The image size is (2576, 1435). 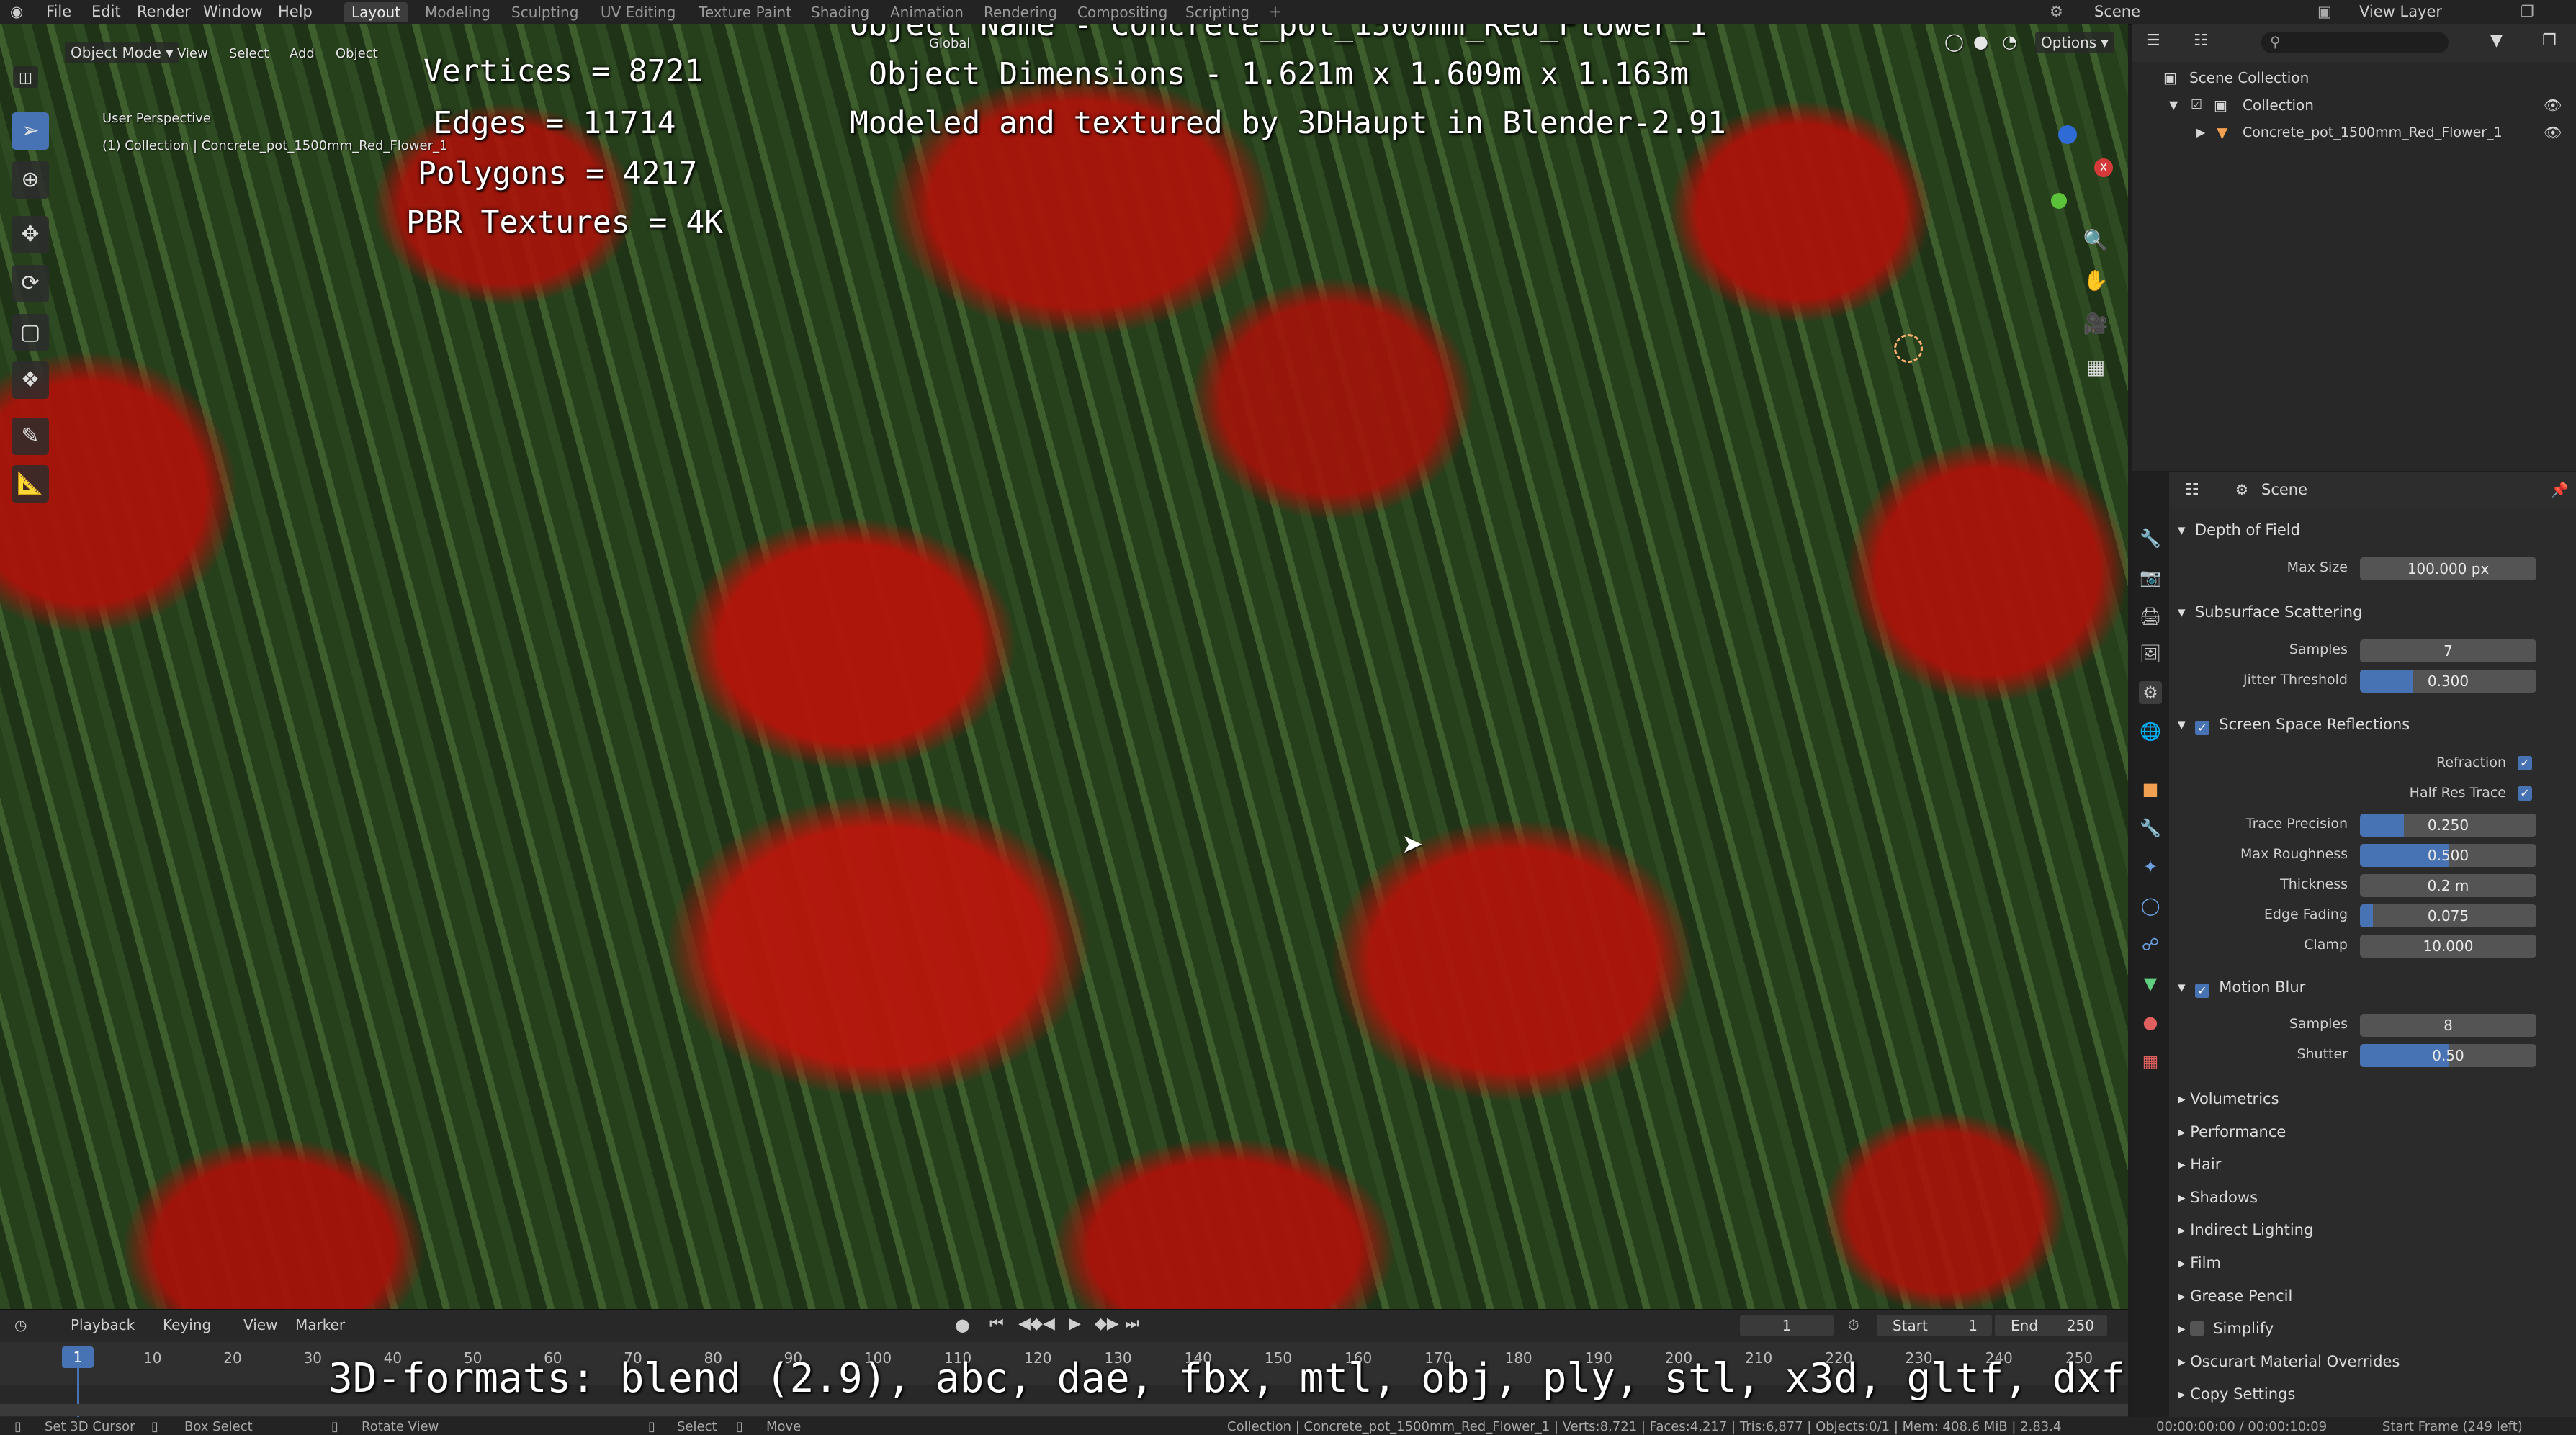 What do you see at coordinates (2069, 172) in the screenshot?
I see `navigation-gizmo: X` at bounding box center [2069, 172].